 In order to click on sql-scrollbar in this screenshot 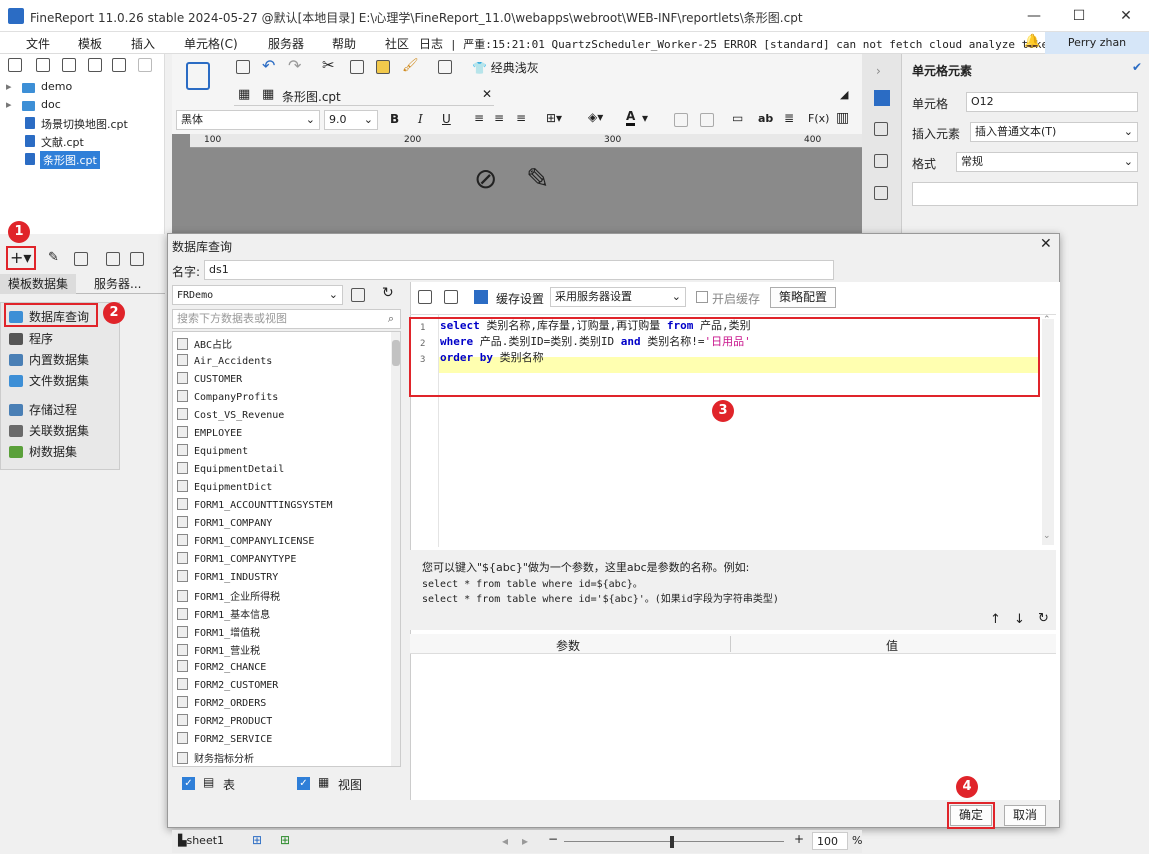, I will do `click(1048, 432)`.